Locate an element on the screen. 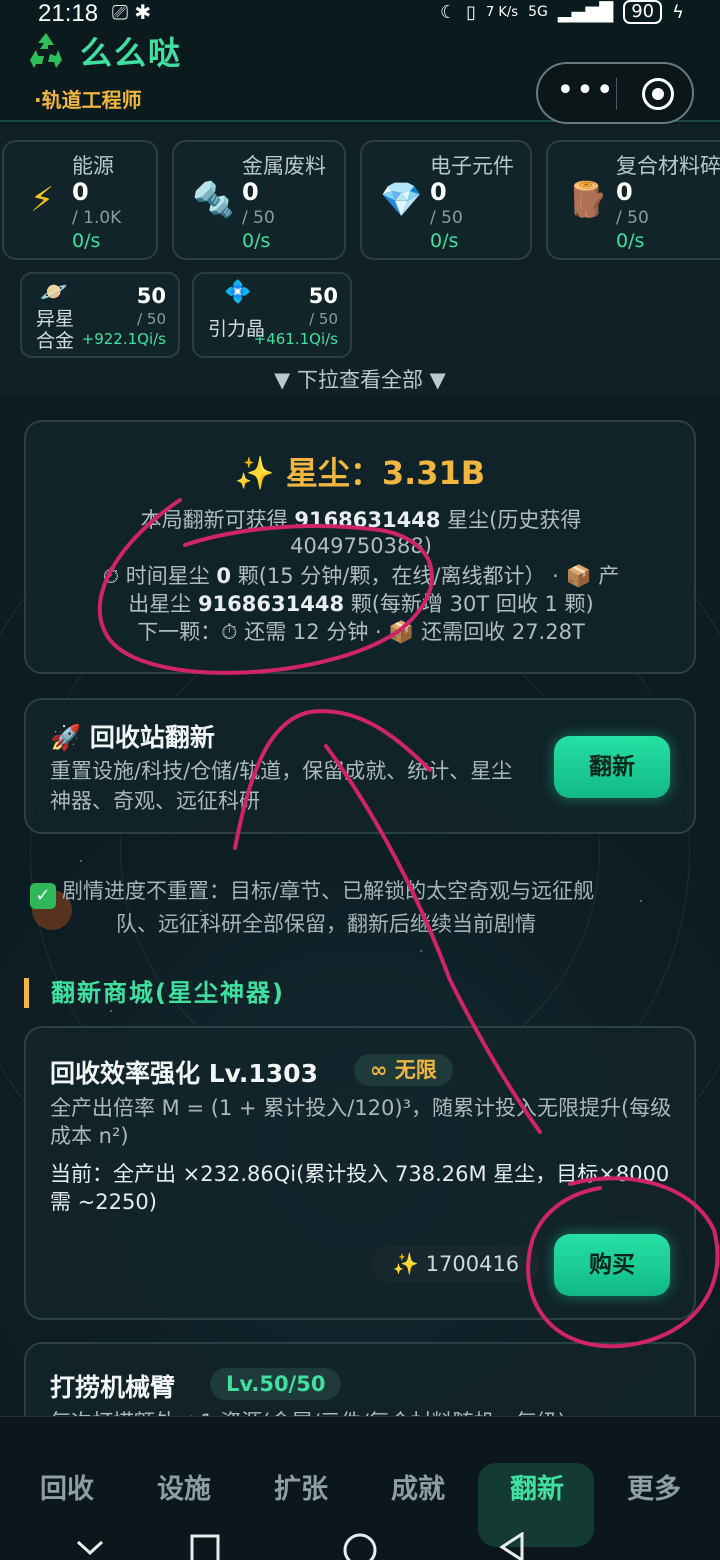  upgrade-cost: ✨ 1700416 is located at coordinates (456, 1264).